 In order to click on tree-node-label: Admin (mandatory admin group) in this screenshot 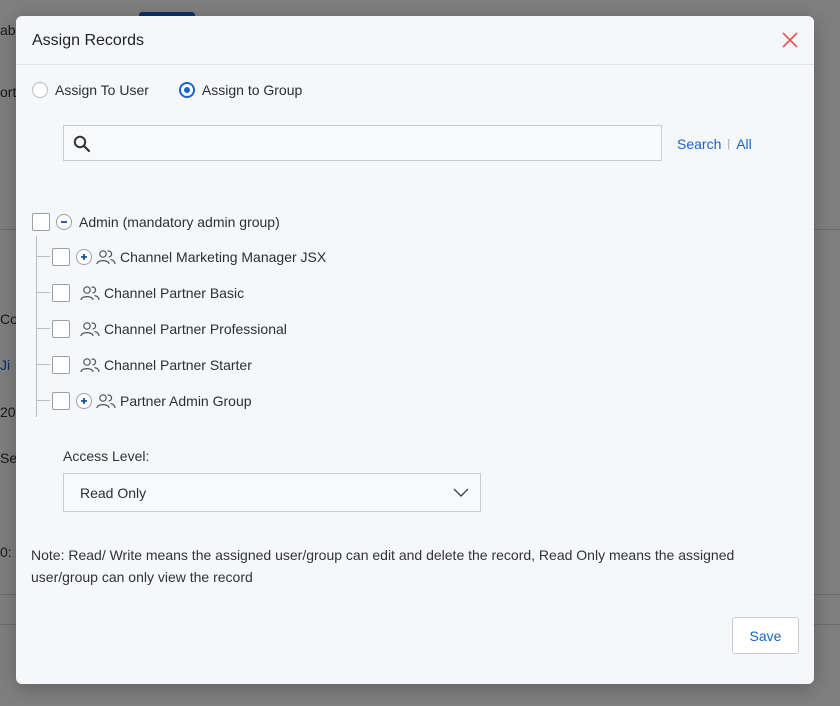, I will do `click(179, 222)`.